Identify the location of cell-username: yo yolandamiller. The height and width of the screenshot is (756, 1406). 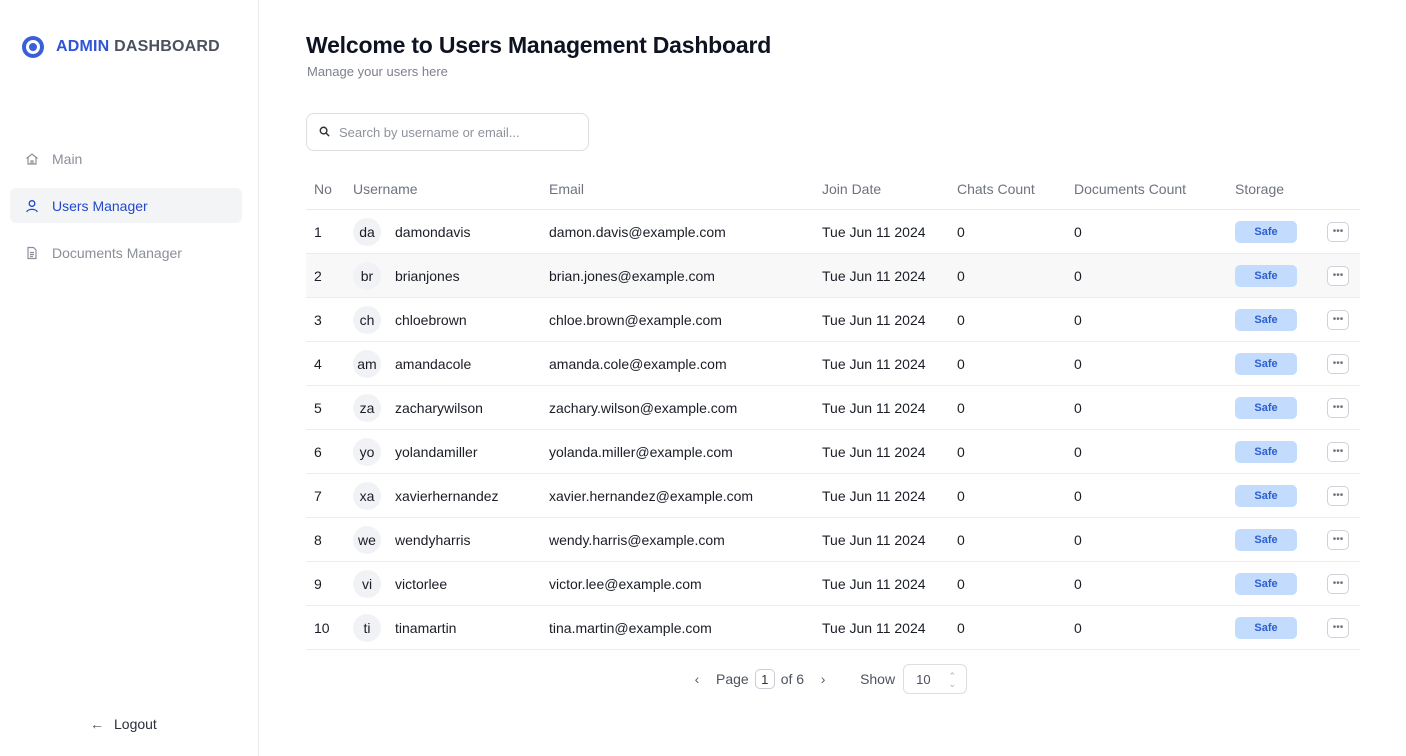
(451, 451).